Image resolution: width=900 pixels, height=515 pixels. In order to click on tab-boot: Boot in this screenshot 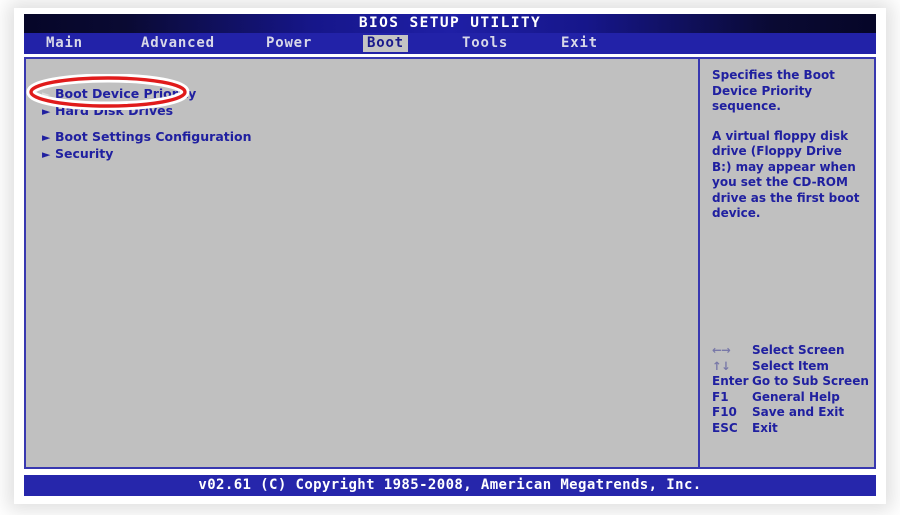, I will do `click(385, 43)`.